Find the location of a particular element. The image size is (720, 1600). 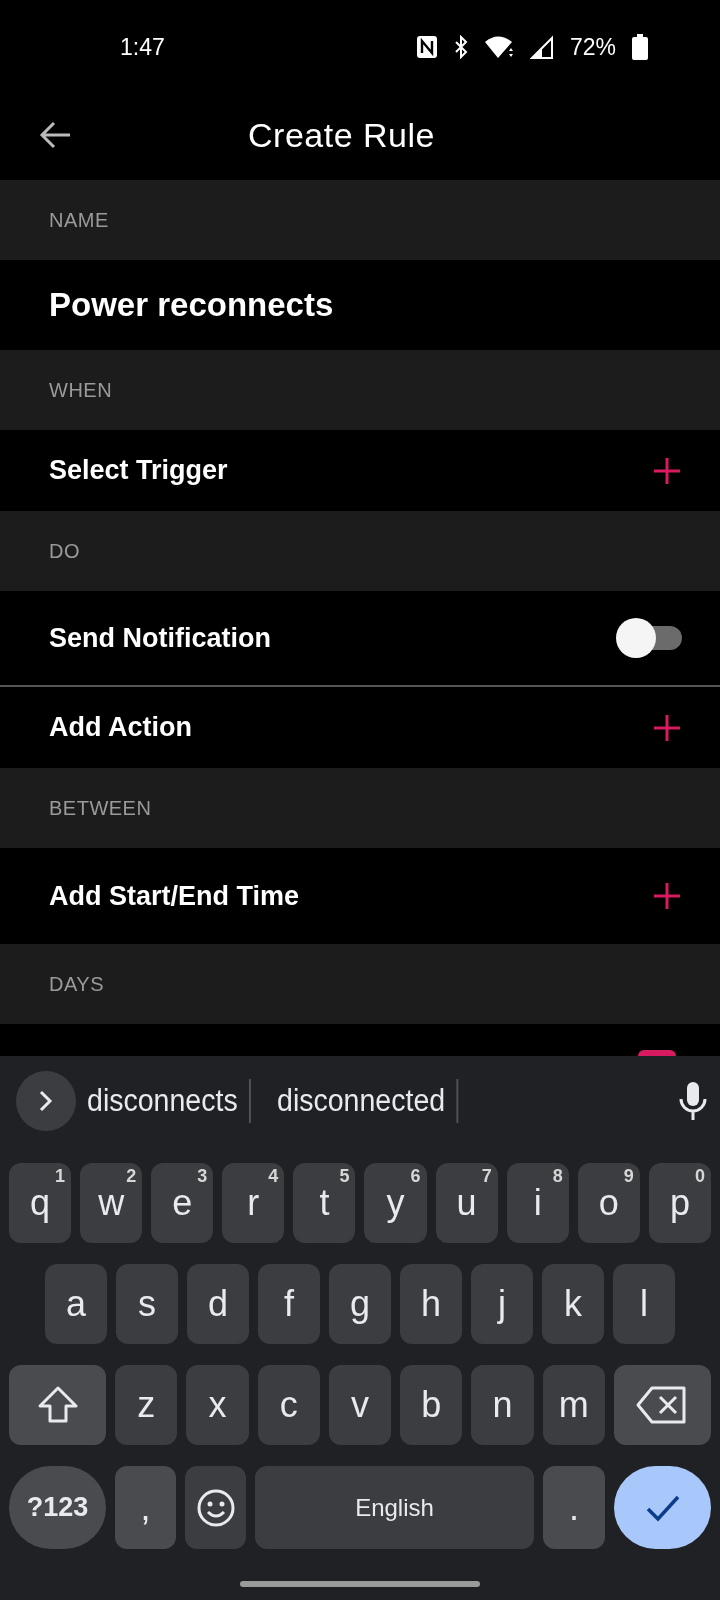

key: z is located at coordinates (146, 1405).